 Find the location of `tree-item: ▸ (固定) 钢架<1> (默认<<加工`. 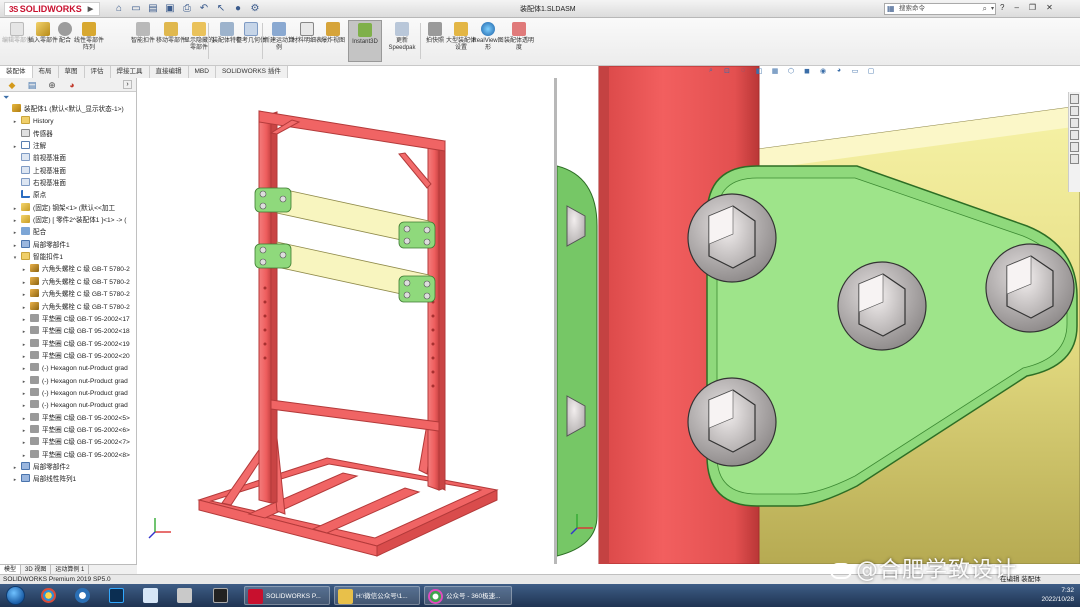

tree-item: ▸ (固定) 钢架<1> (默认<<加工 is located at coordinates (68, 208).